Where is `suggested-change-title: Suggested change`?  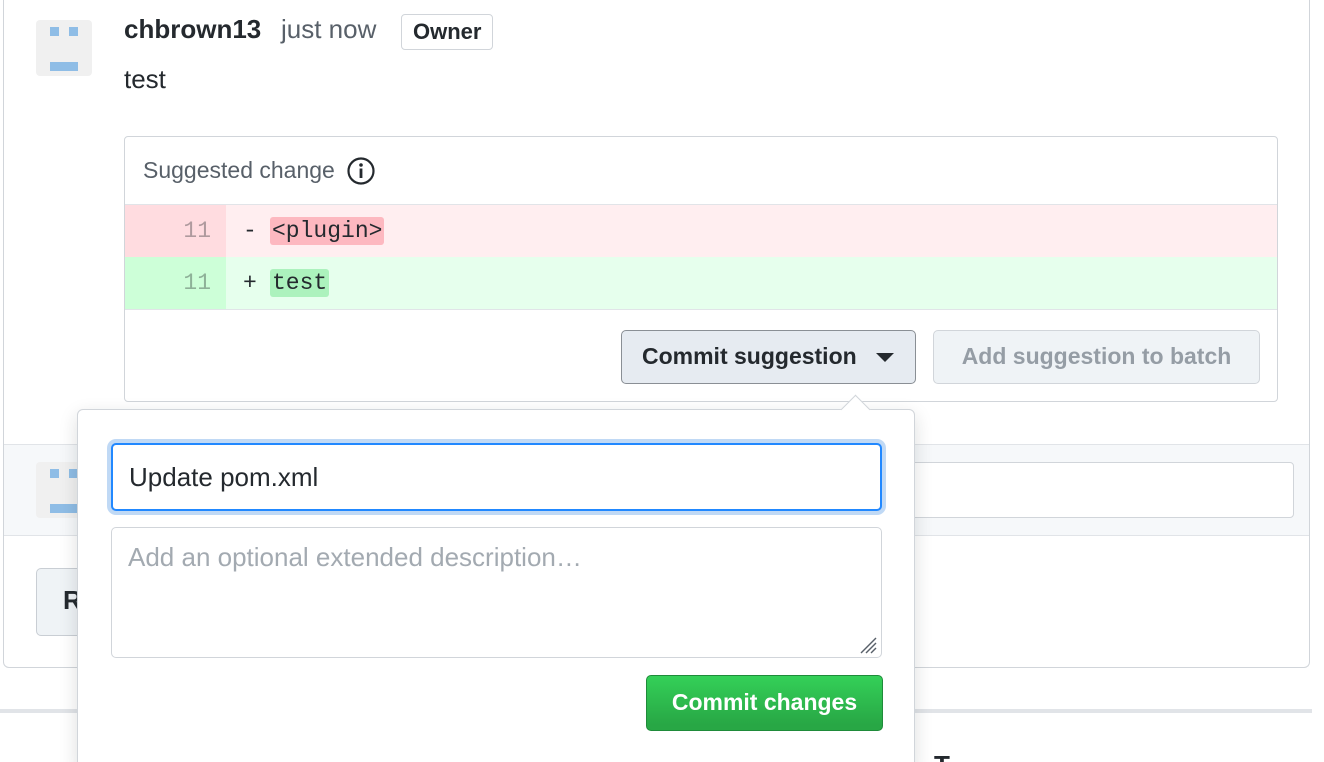 suggested-change-title: Suggested change is located at coordinates (239, 170).